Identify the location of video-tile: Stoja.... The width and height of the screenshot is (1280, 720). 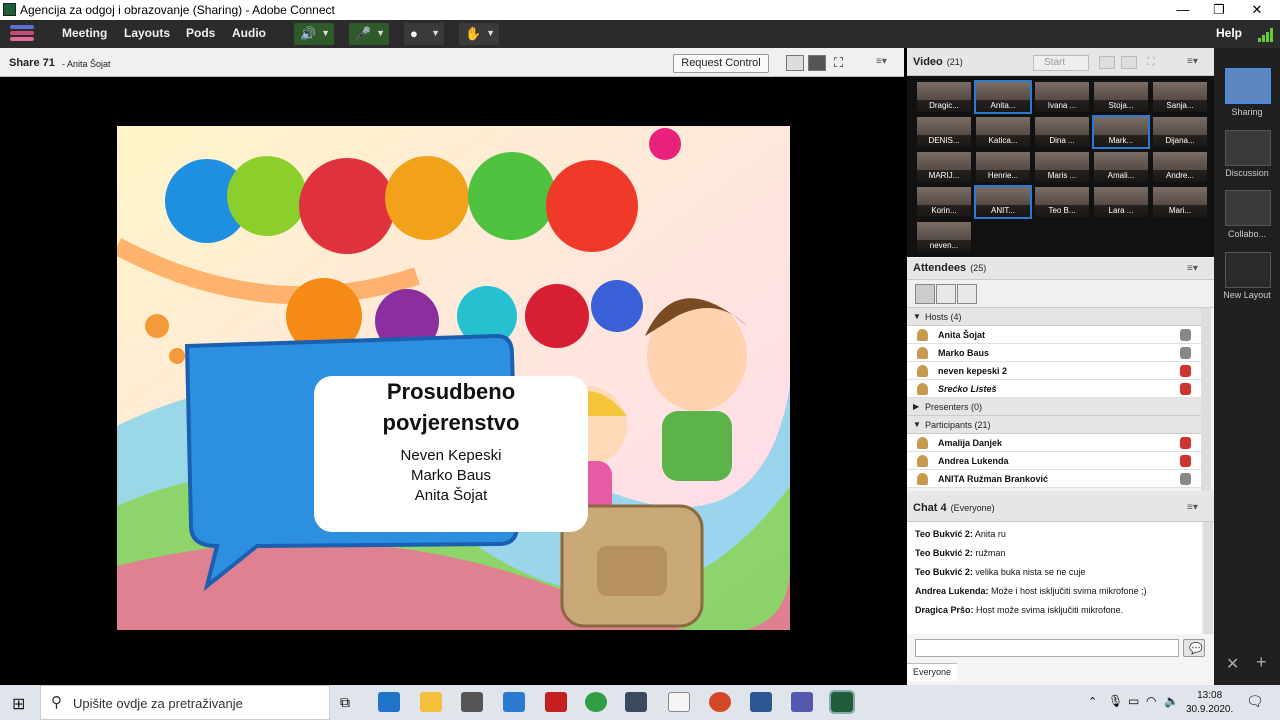
(1121, 97).